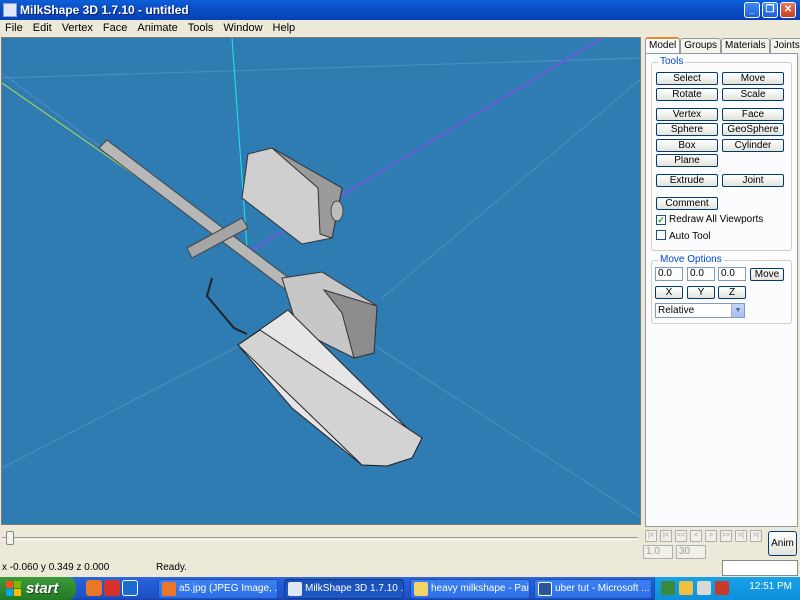 This screenshot has height=600, width=800. What do you see at coordinates (701, 292) in the screenshot?
I see `axis-y-button: Y` at bounding box center [701, 292].